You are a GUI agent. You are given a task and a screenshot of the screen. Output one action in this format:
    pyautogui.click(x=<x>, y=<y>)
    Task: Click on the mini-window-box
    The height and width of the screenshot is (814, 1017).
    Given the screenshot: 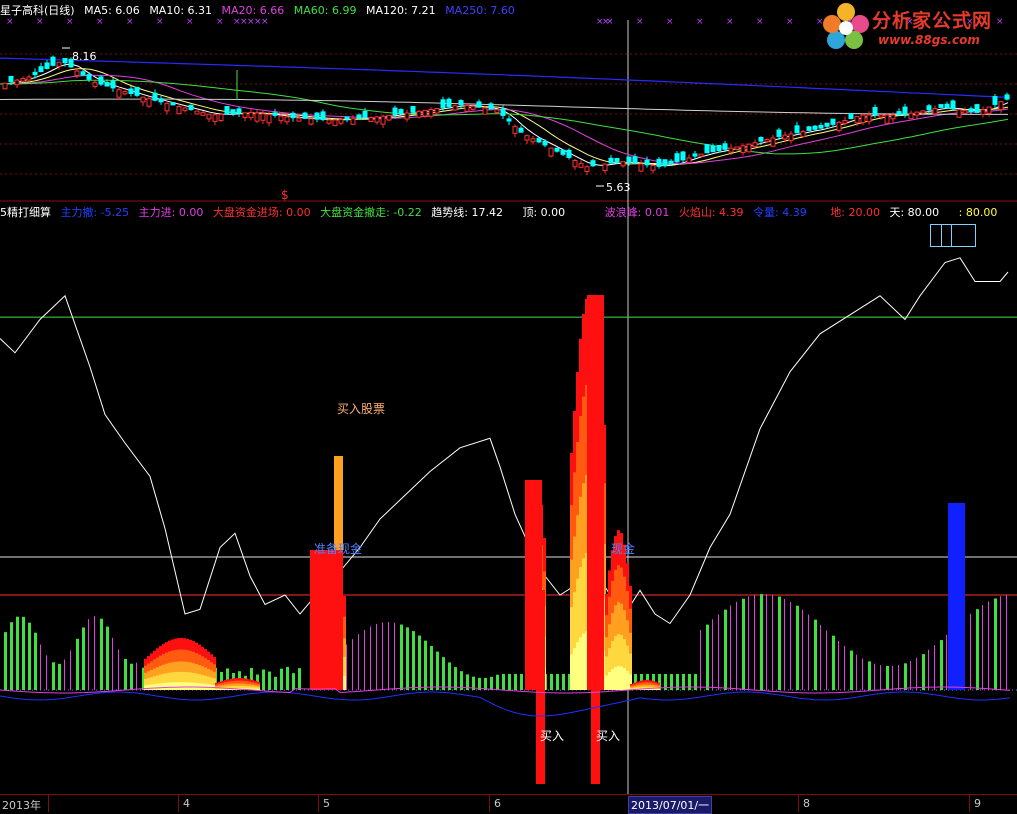 What is the action you would take?
    pyautogui.click(x=953, y=235)
    